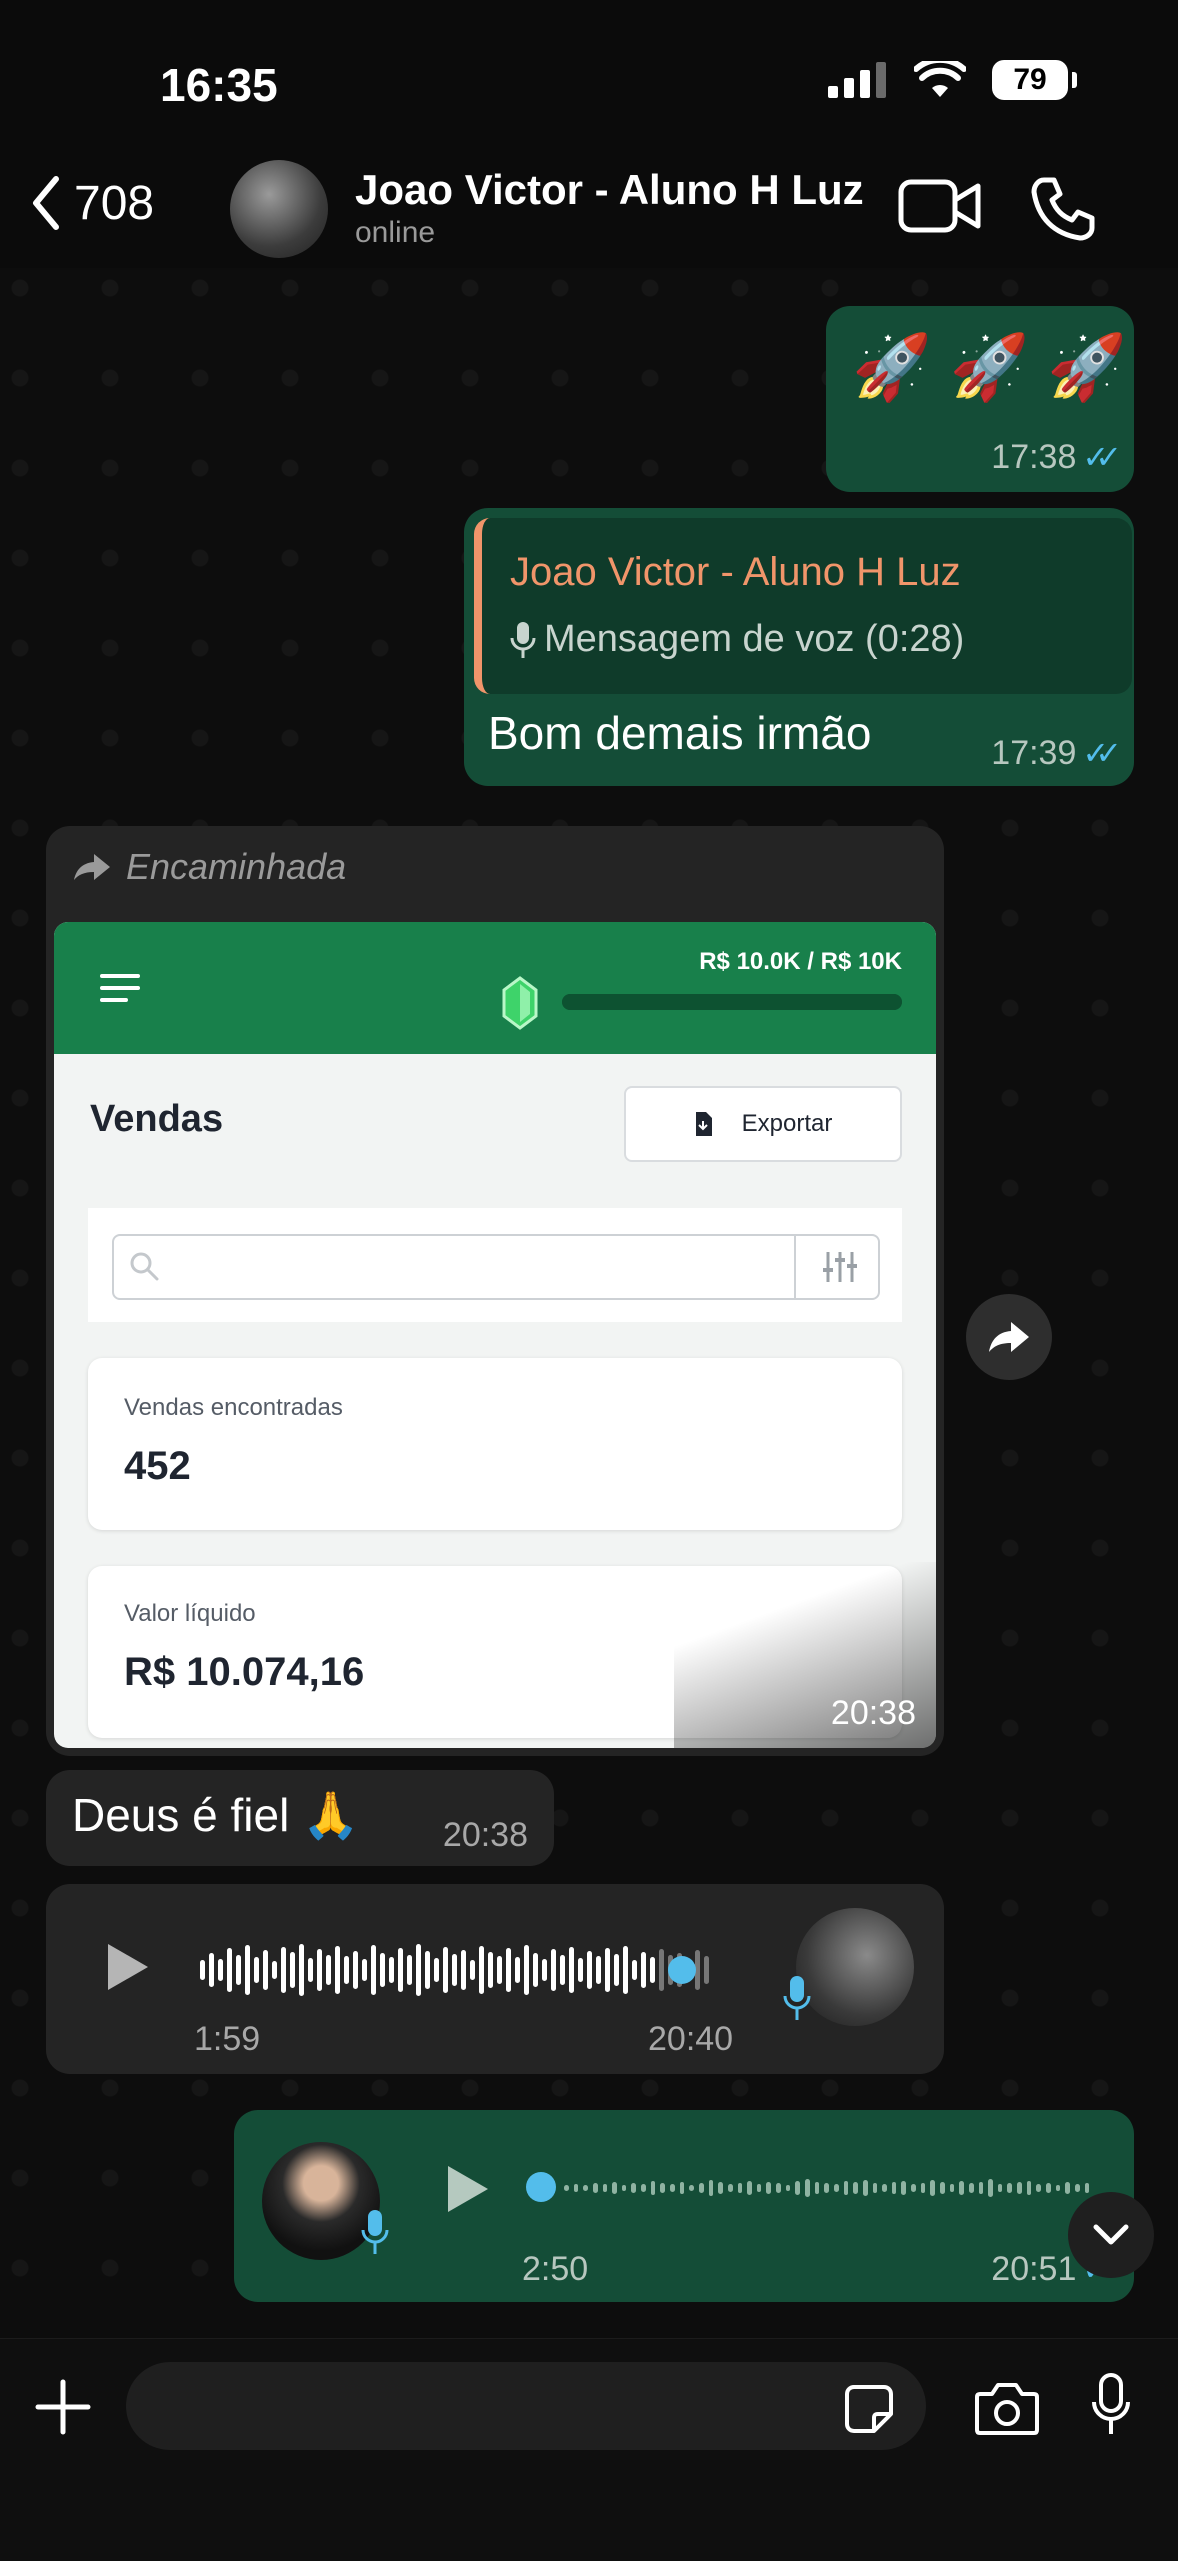 This screenshot has width=1178, height=2561. What do you see at coordinates (680, 733) in the screenshot?
I see `message-text: Bom demais irmão` at bounding box center [680, 733].